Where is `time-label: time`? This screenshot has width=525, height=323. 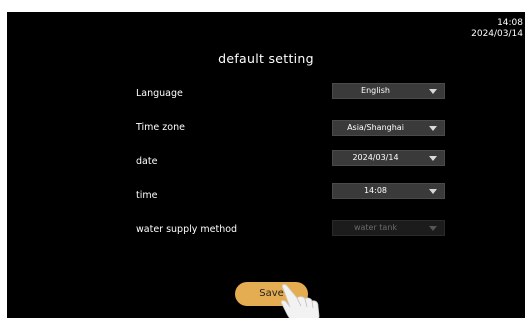
time-label: time is located at coordinates (147, 195).